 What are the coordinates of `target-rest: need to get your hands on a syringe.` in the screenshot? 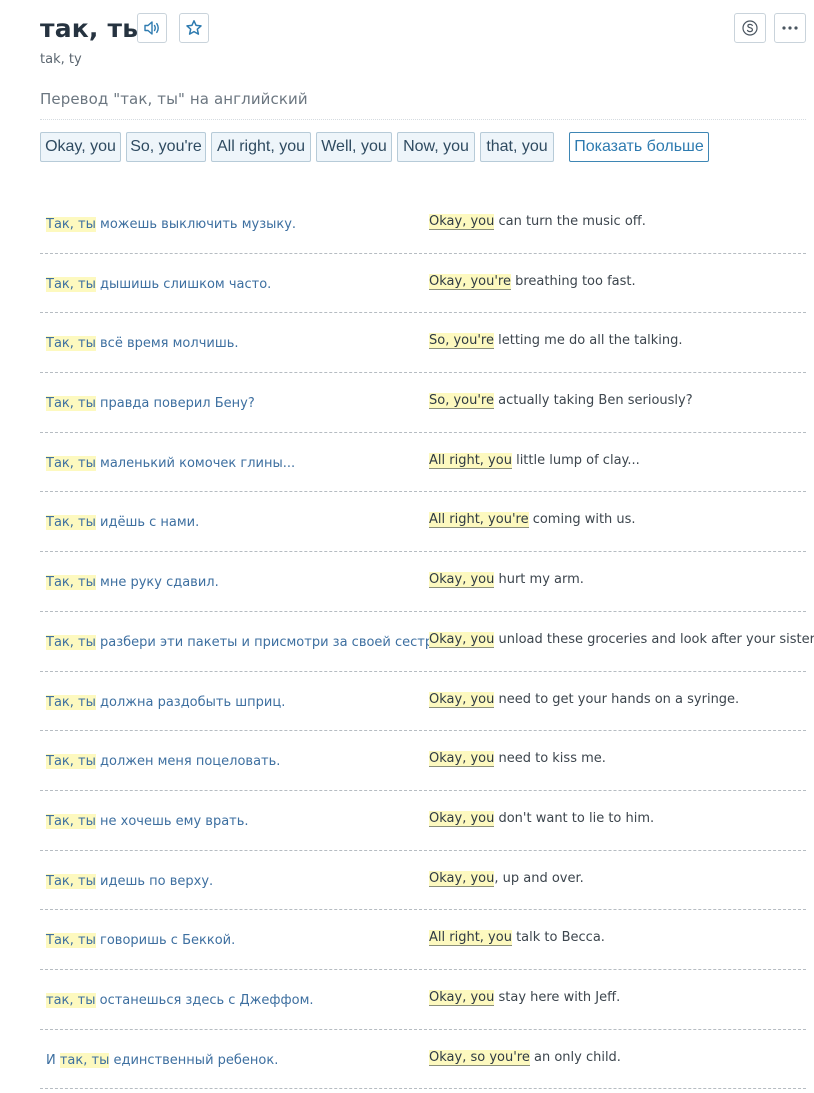 It's located at (617, 699).